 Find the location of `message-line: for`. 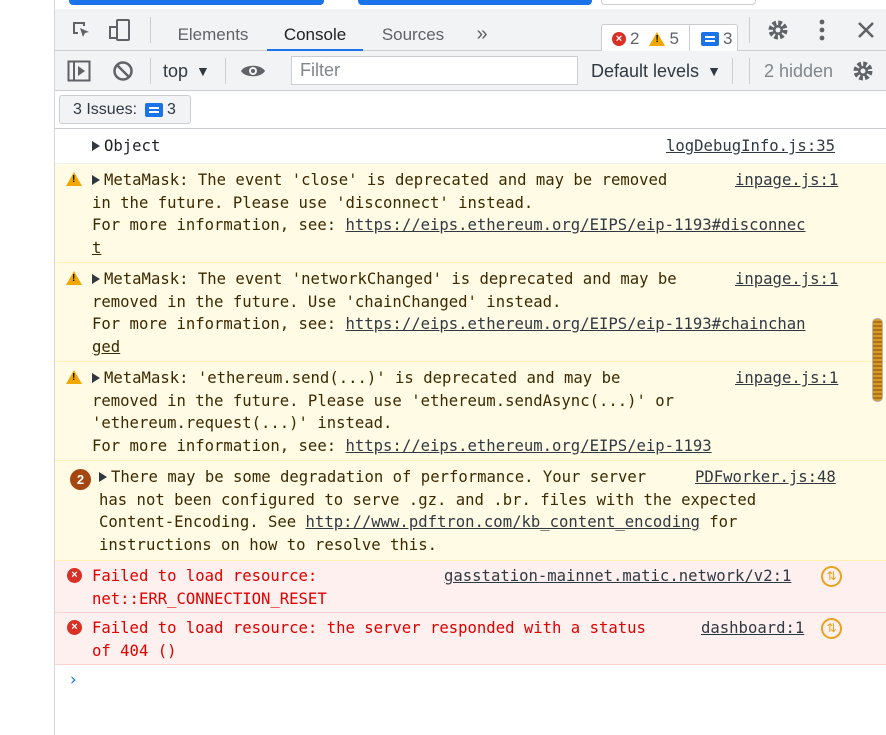

message-line: for is located at coordinates (718, 522).